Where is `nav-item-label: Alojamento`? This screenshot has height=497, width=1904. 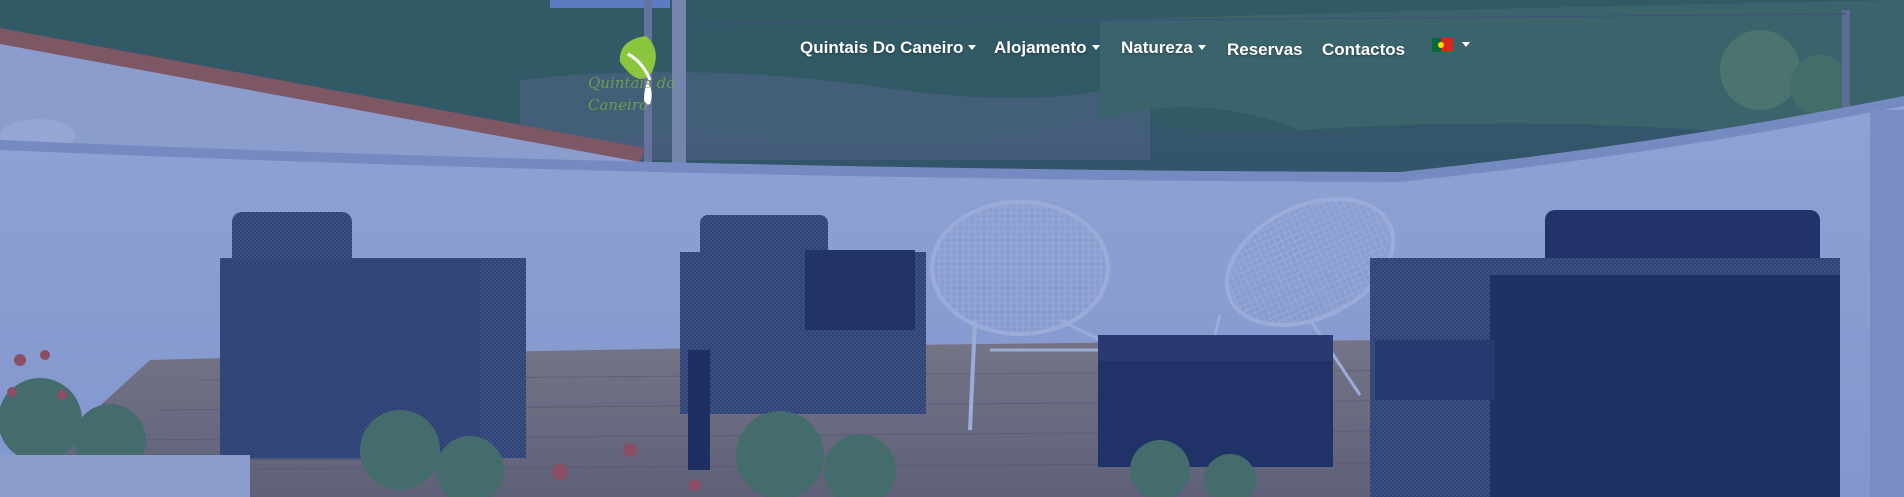
nav-item-label: Alojamento is located at coordinates (1040, 47).